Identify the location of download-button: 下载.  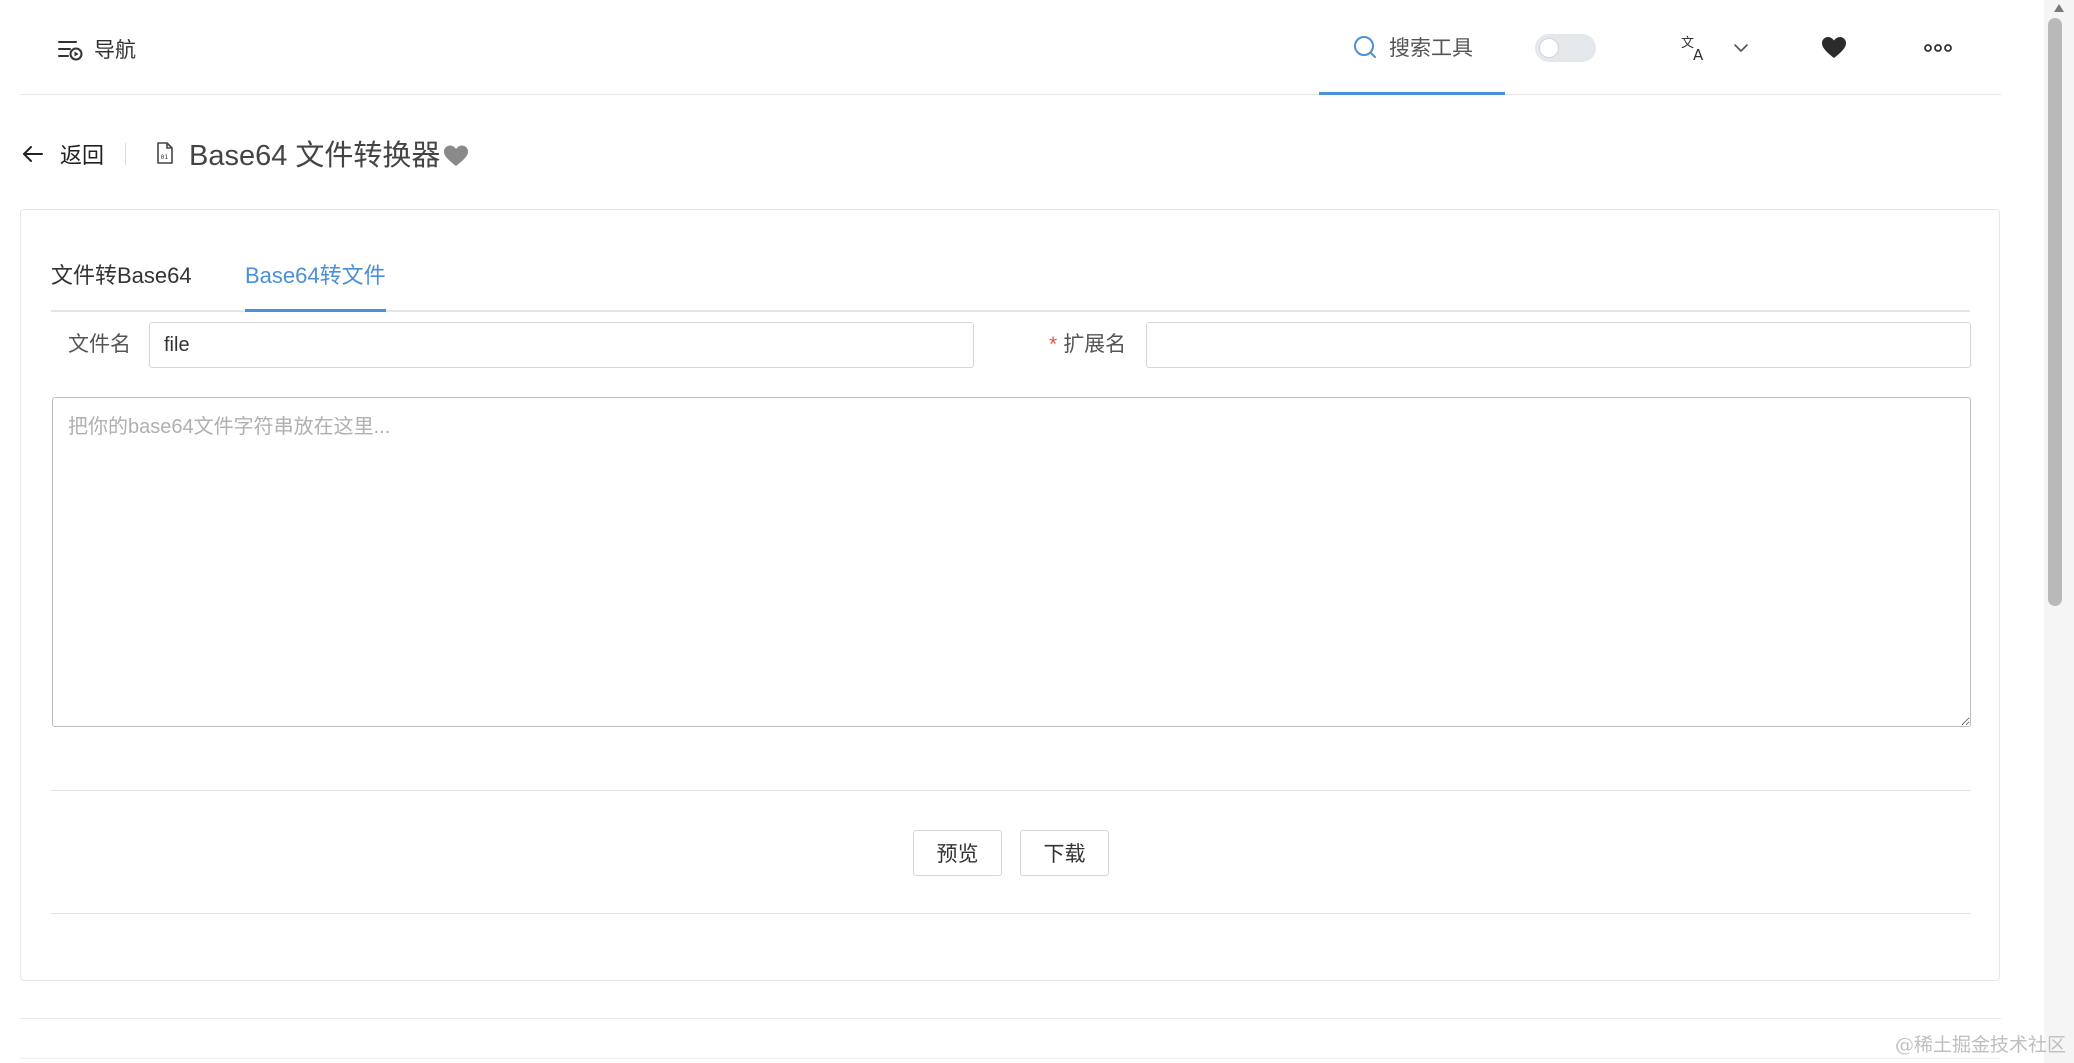
(1064, 853).